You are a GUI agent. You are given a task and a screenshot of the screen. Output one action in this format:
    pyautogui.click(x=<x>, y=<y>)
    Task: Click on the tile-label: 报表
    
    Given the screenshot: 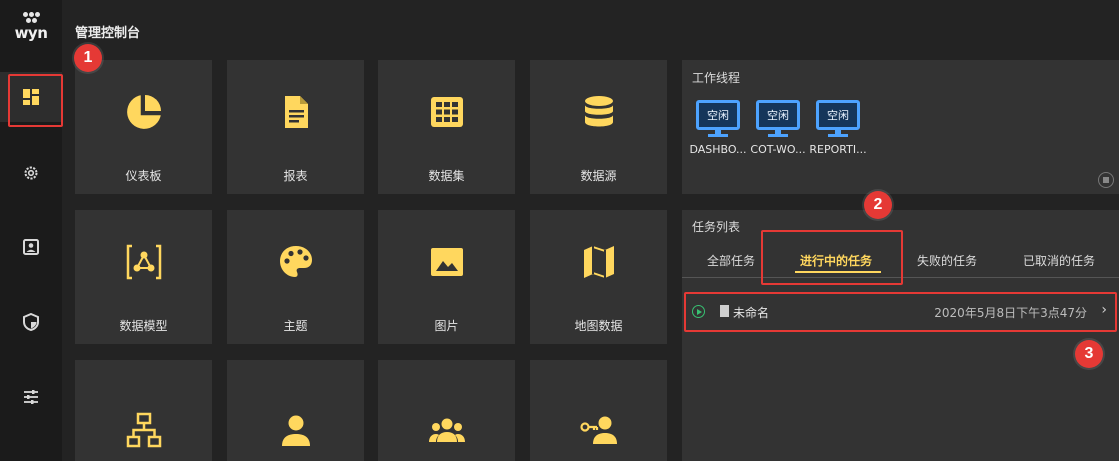 What is the action you would take?
    pyautogui.click(x=295, y=176)
    